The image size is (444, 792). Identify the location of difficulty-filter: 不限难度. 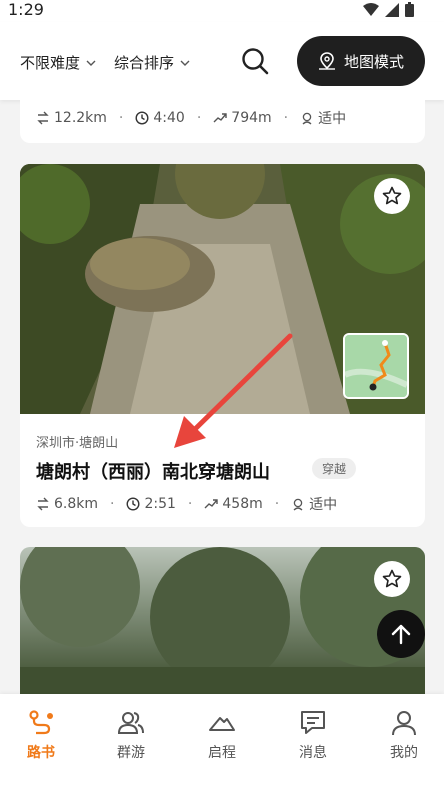
(58, 62).